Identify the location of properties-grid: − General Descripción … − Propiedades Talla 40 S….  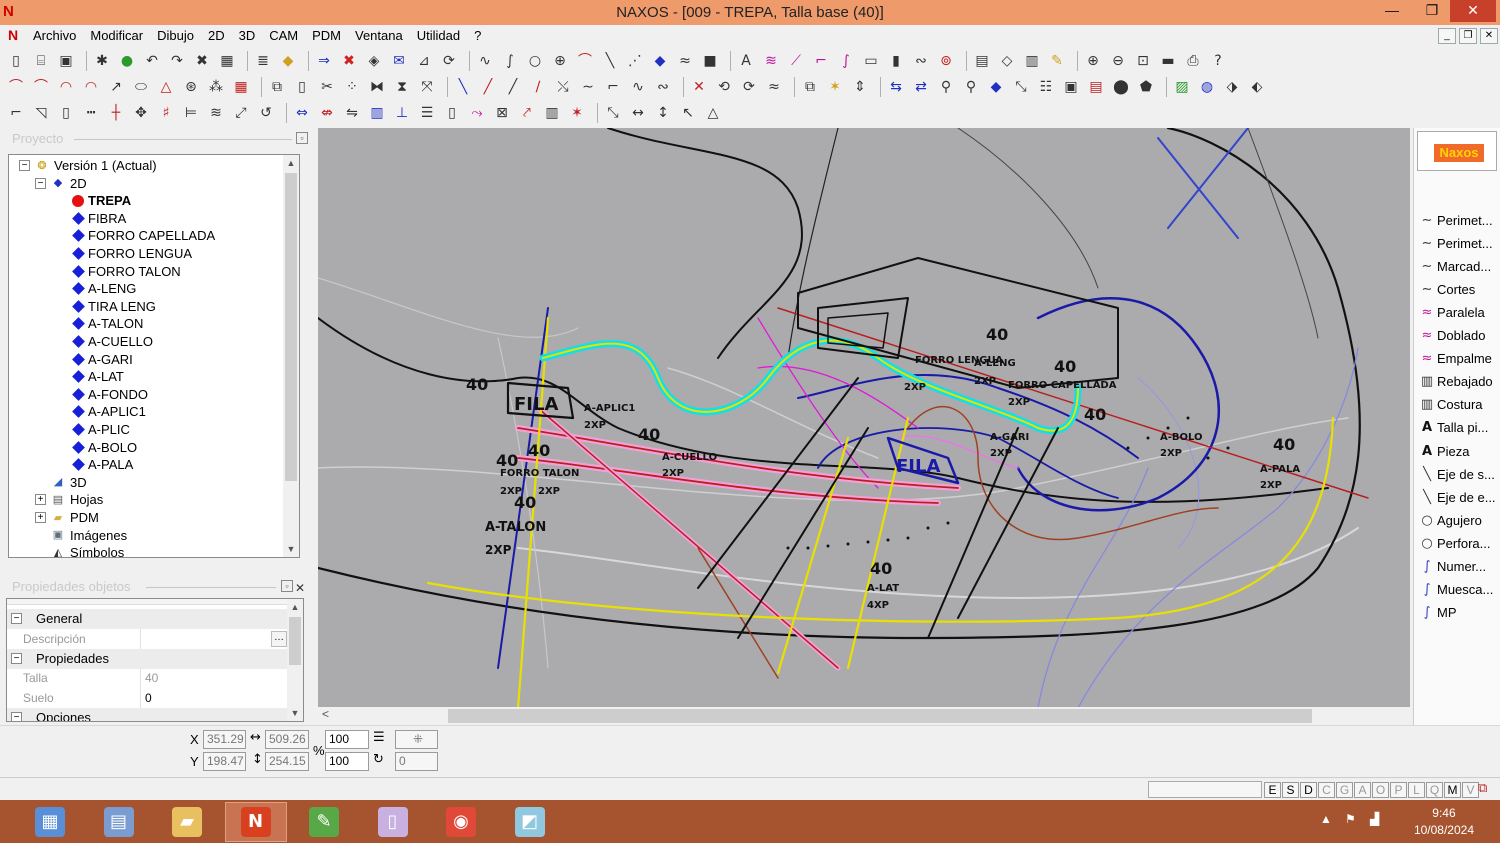
(155, 660).